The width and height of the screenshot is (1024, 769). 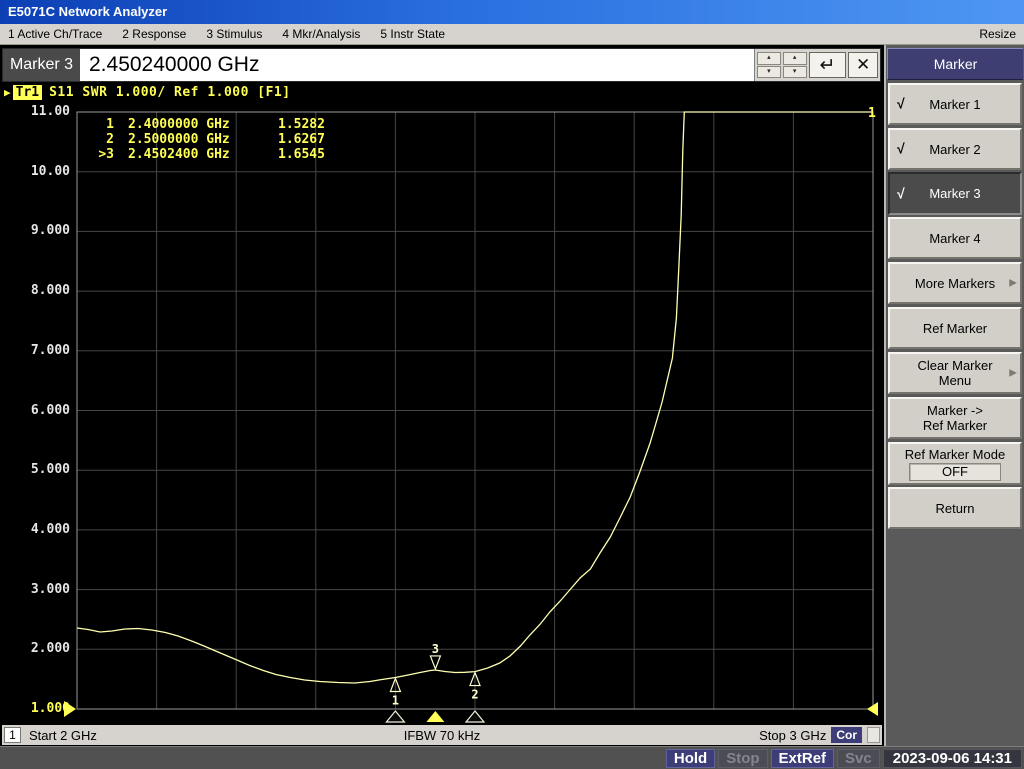 I want to click on marker-table-row: 2 2.5000000 GHz 1.6267, so click(x=204, y=139).